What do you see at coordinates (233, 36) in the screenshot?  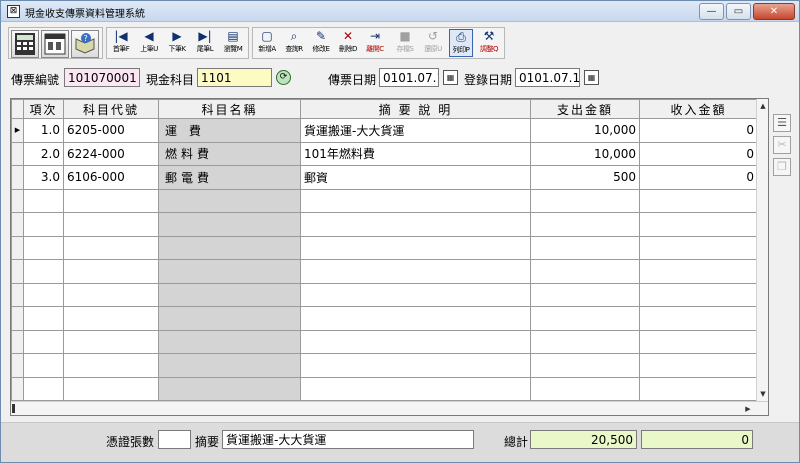 I see `browse-icon: ▤` at bounding box center [233, 36].